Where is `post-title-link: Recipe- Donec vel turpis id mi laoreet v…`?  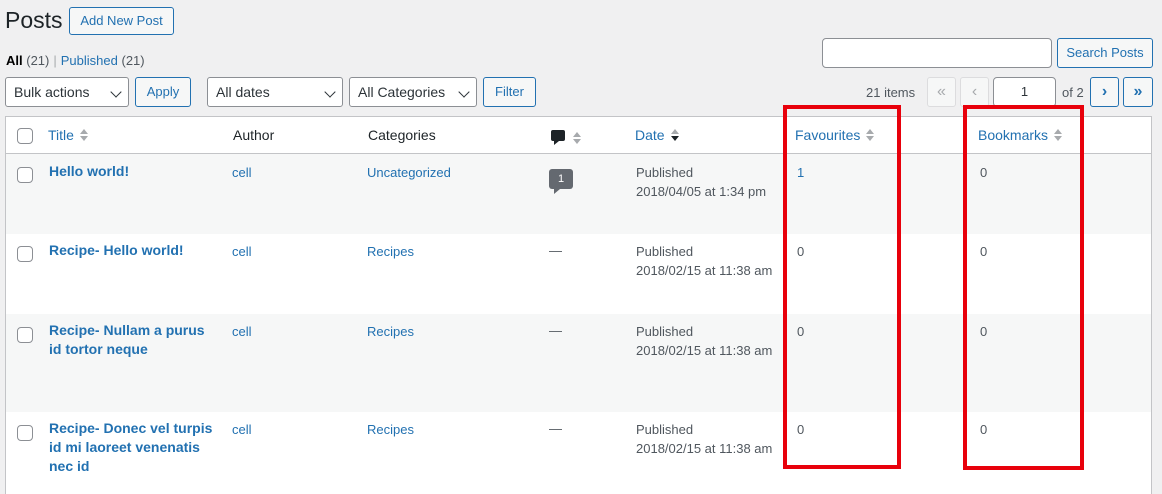
post-title-link: Recipe- Donec vel turpis id mi laoreet v… is located at coordinates (130, 447).